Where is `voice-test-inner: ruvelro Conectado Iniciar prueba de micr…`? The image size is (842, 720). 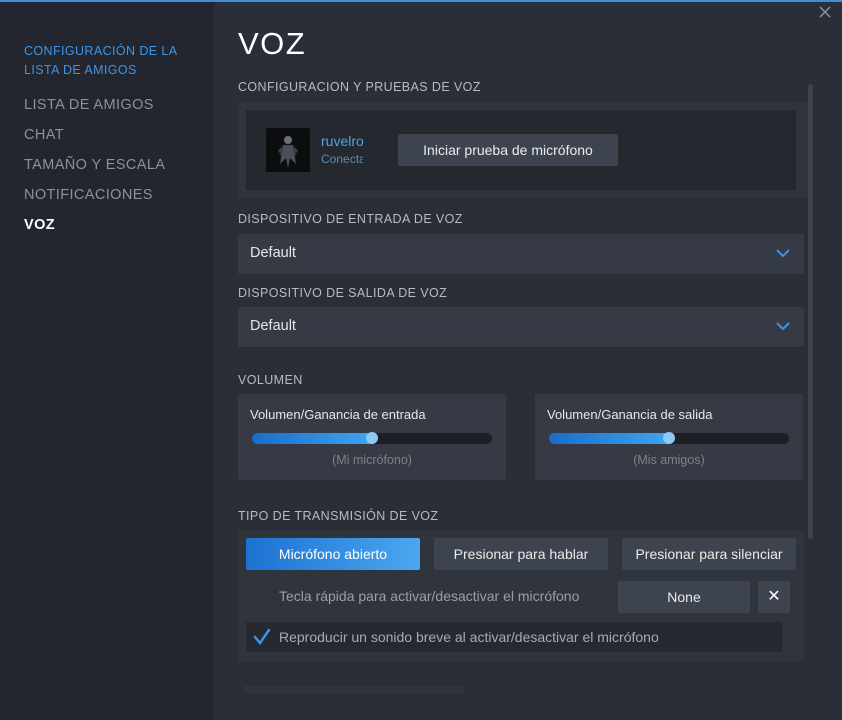
voice-test-inner: ruvelro Conectado Iniciar prueba de micr… is located at coordinates (521, 150).